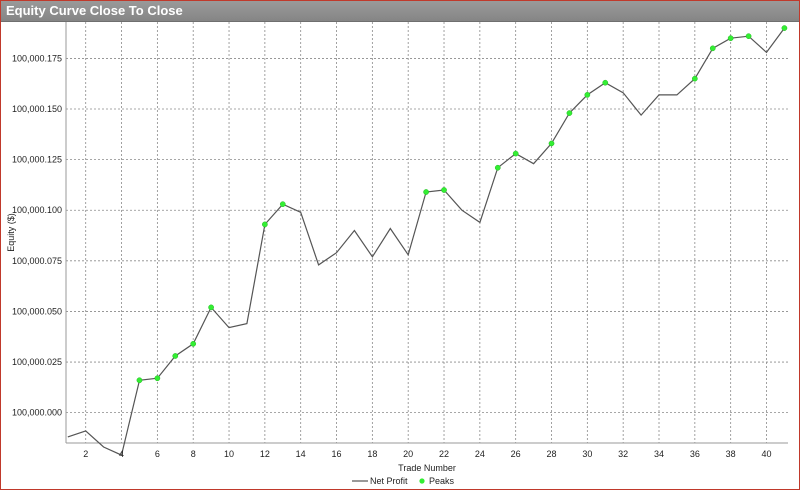  What do you see at coordinates (427, 468) in the screenshot?
I see `x-axis-title: Trade Number` at bounding box center [427, 468].